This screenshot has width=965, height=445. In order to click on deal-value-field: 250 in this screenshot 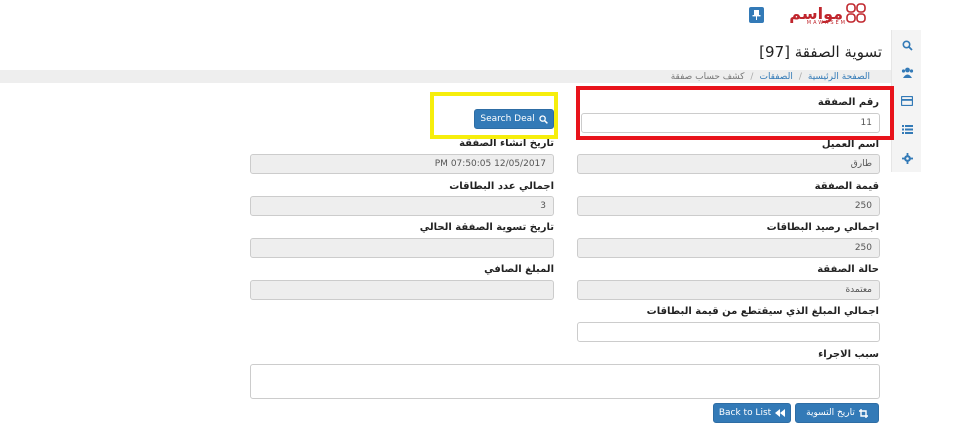, I will do `click(728, 206)`.